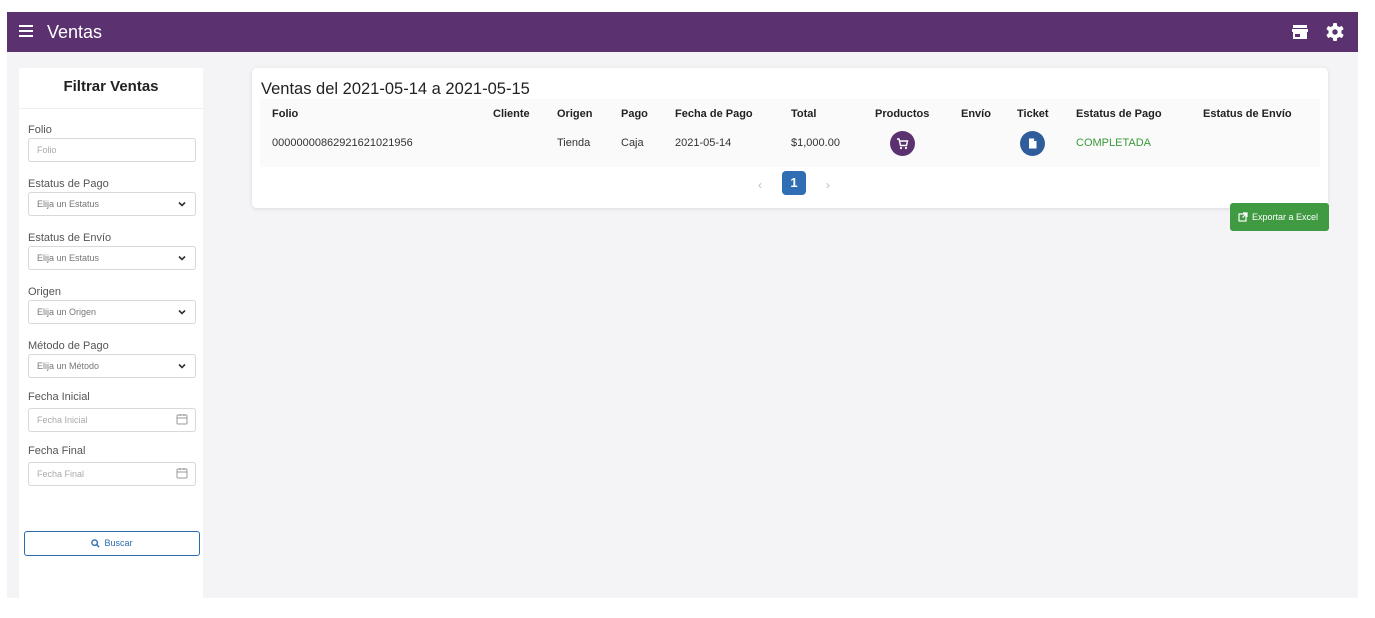  I want to click on pagination-prev: ‹, so click(760, 185).